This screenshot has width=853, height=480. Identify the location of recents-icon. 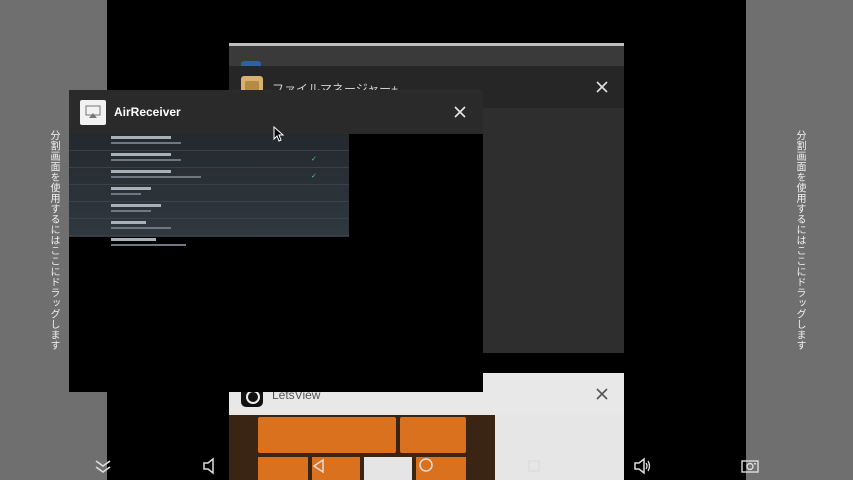
(534, 466).